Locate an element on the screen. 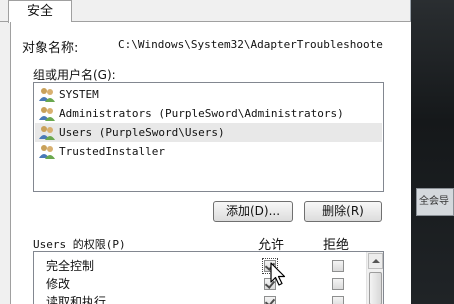 This screenshot has width=454, height=304. scroll-thumb is located at coordinates (375, 288).